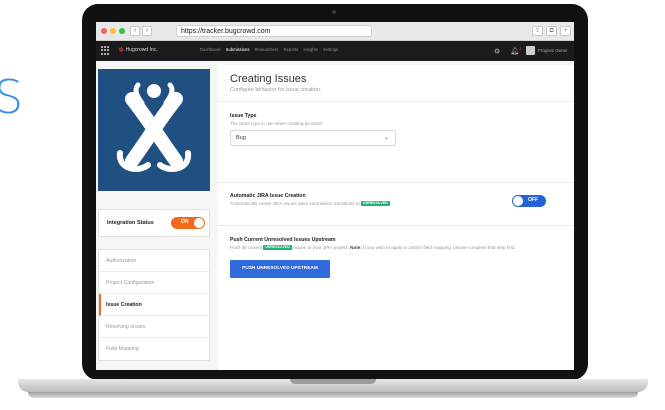 This screenshot has width=665, height=410. What do you see at coordinates (551, 31) in the screenshot?
I see `tabs-icon: ⧉` at bounding box center [551, 31].